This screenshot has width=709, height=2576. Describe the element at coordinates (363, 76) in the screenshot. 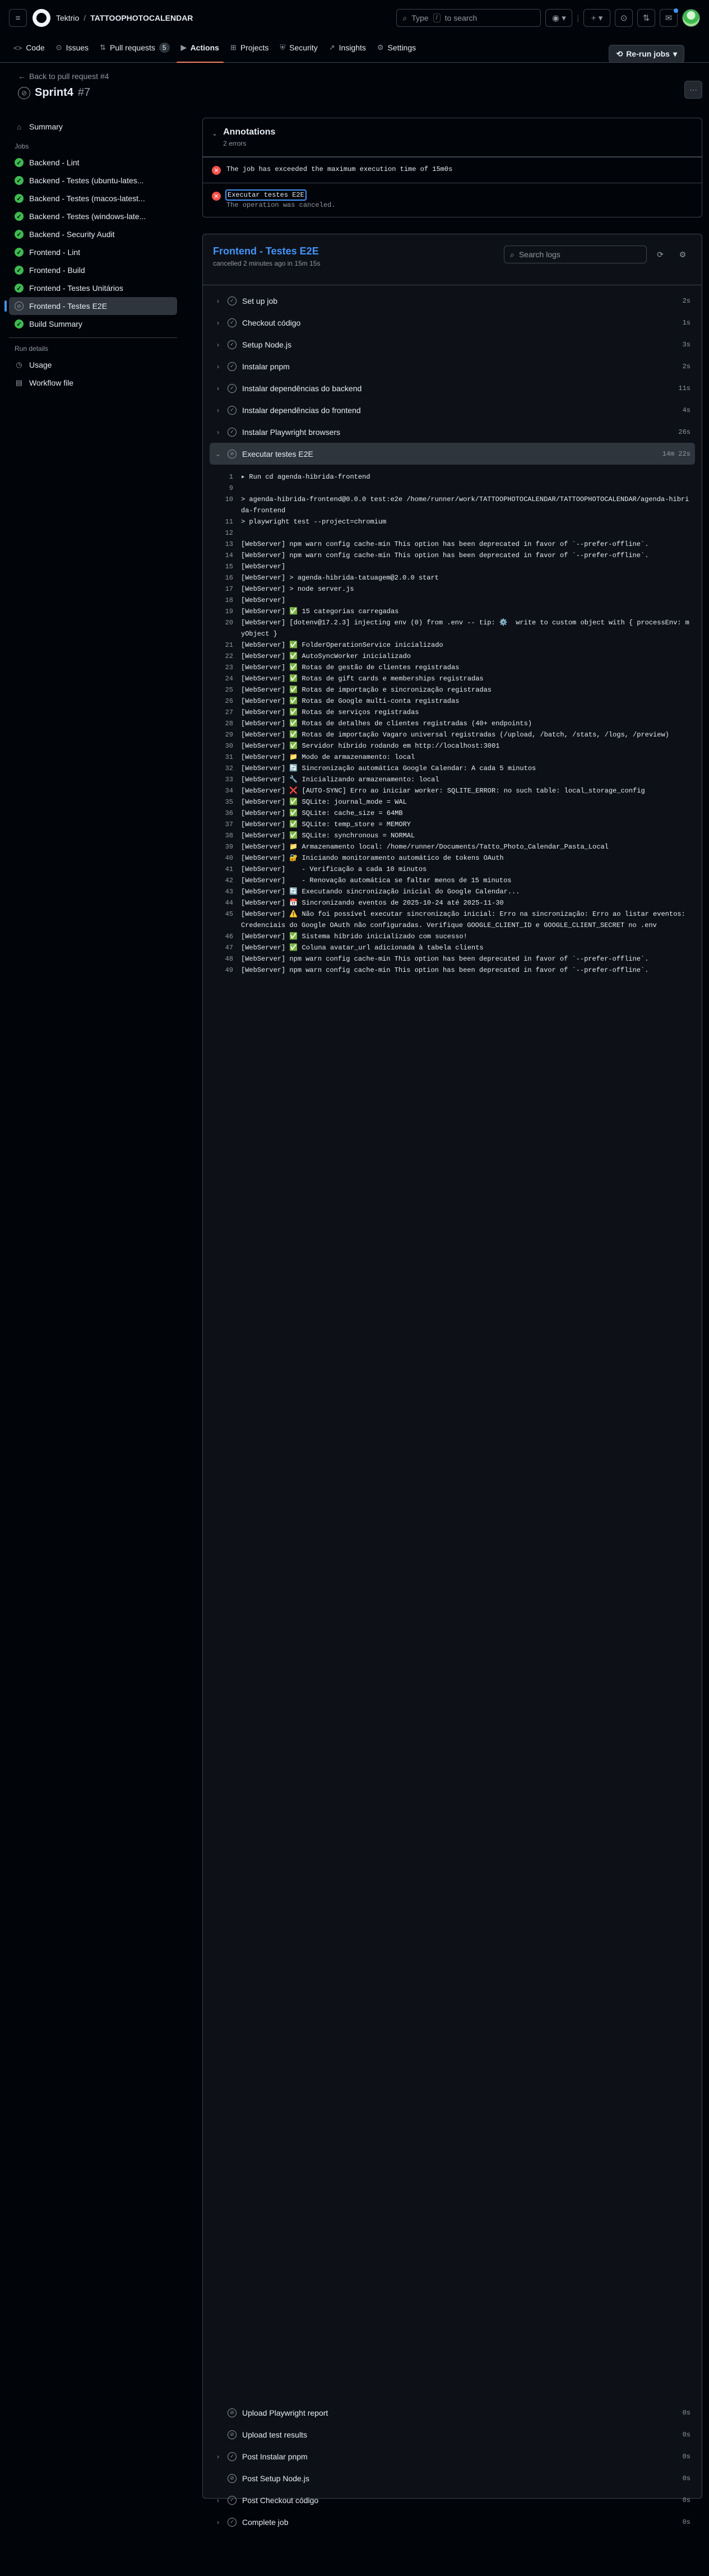

I see `back-link: ← Back to pull request #4` at that location.